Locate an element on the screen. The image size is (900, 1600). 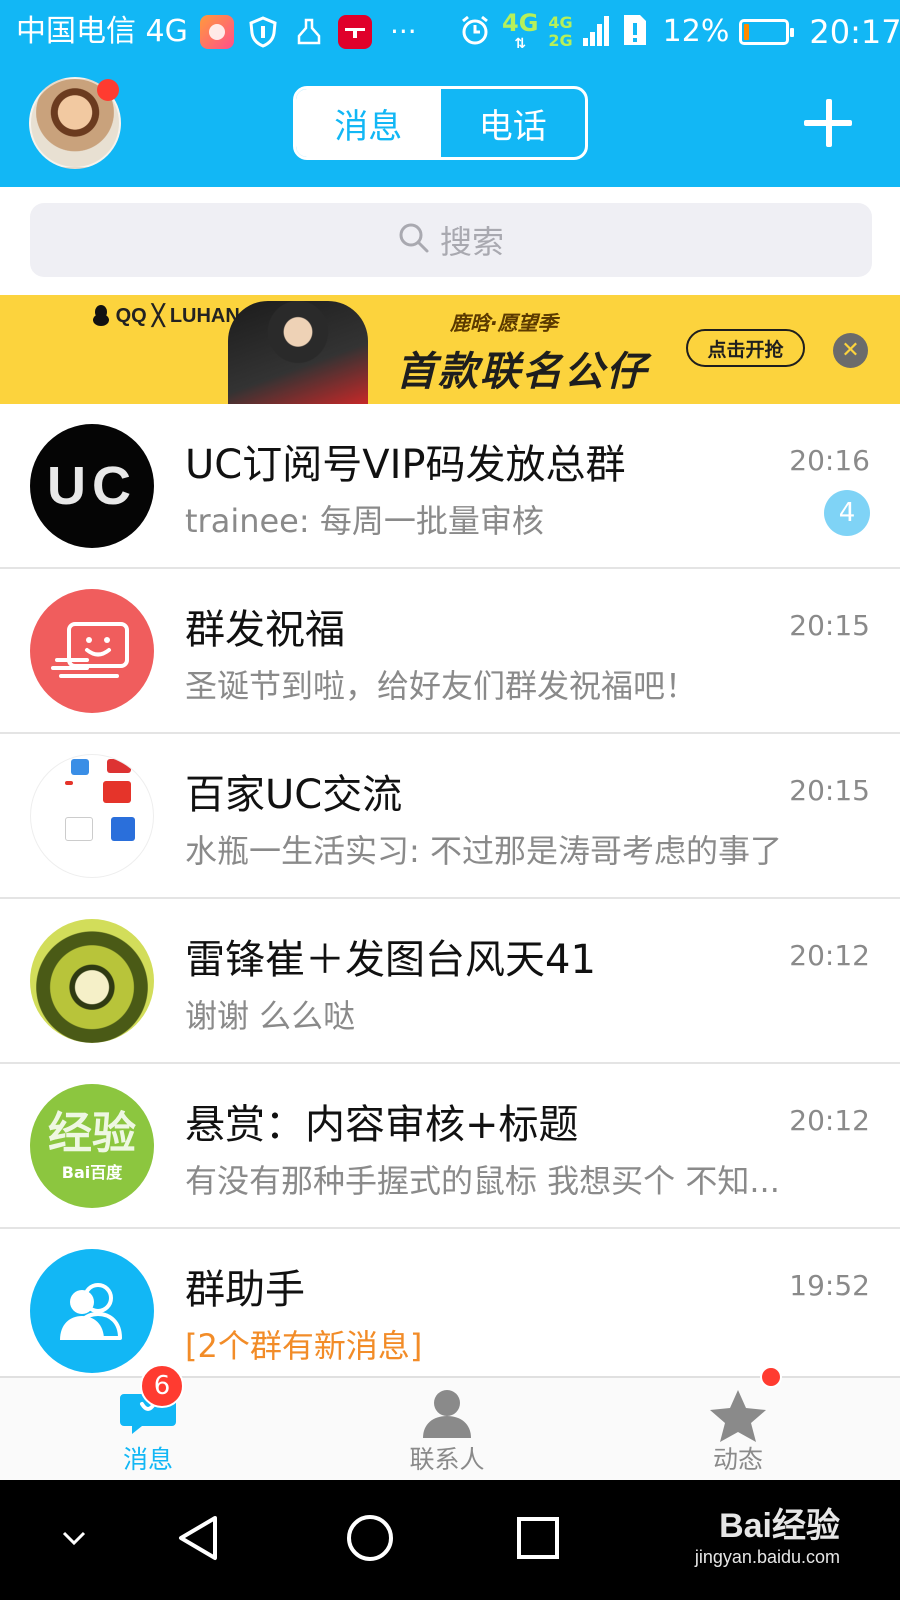
tab-label: 动态 is located at coordinates (737, 1459).